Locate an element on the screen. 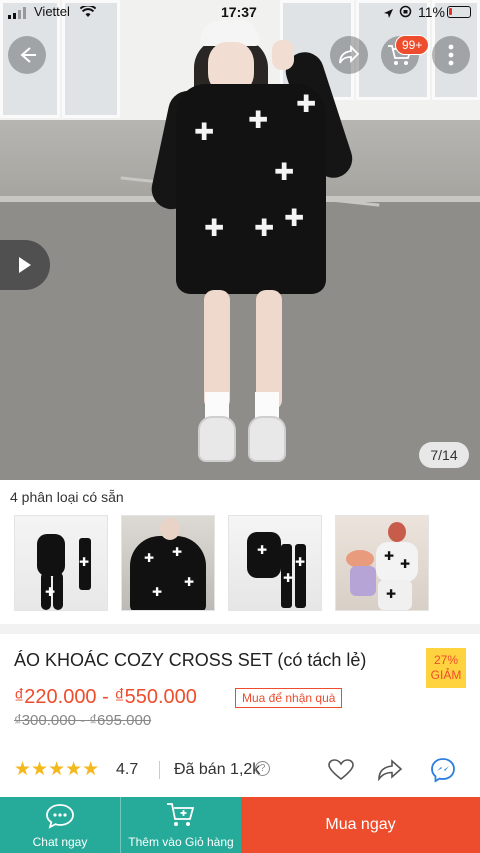 This screenshot has width=480, height=853. variation-thumbnail: ✚ ✚ is located at coordinates (61, 563).